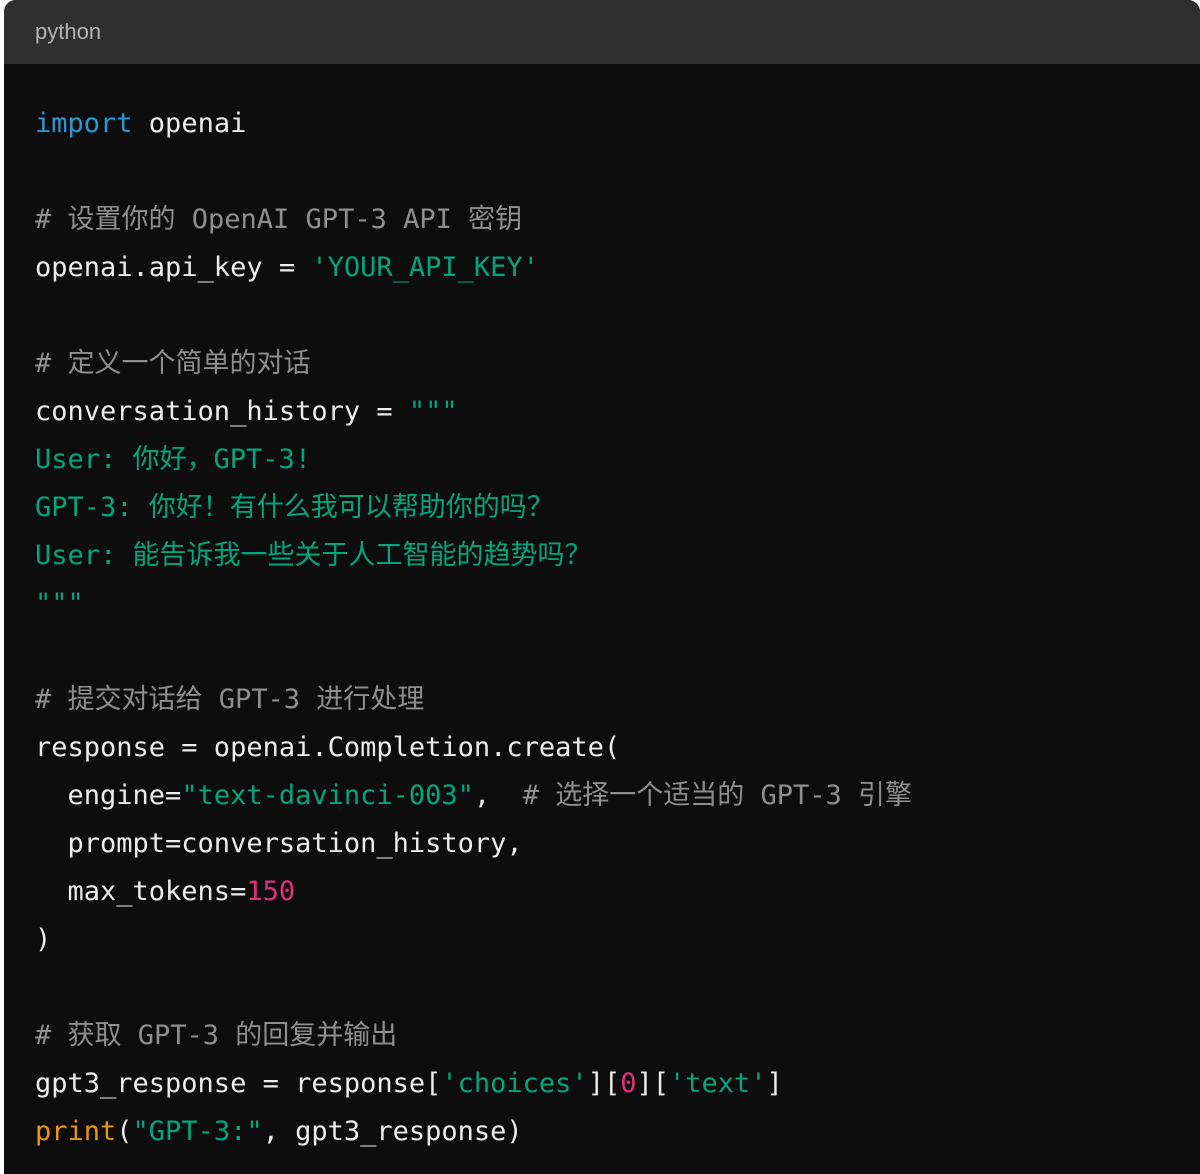  What do you see at coordinates (173, 459) in the screenshot?
I see `code-token: User: 你好，GPT-3!` at bounding box center [173, 459].